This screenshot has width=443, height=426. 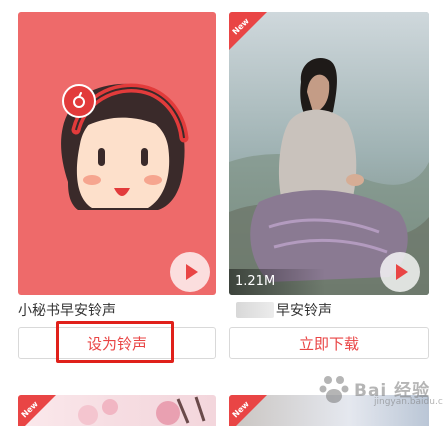 What do you see at coordinates (380, 390) in the screenshot?
I see `baidu-watermark: Bai 经验 jingyan.baidu.com` at bounding box center [380, 390].